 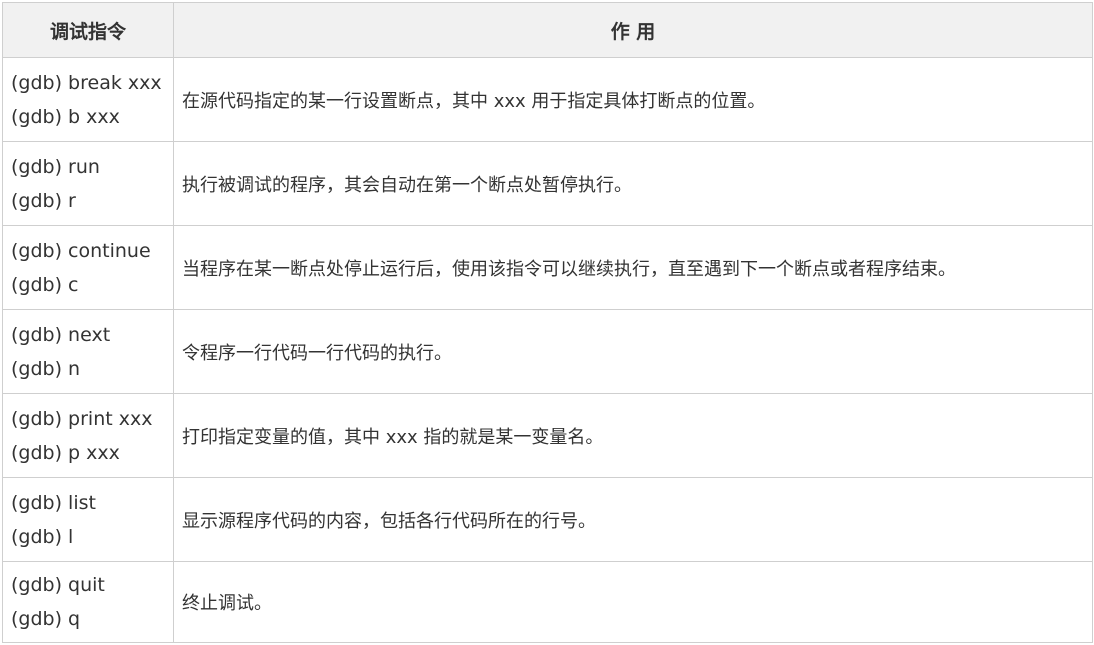 I want to click on command-long: (gdb) continue, so click(x=81, y=250).